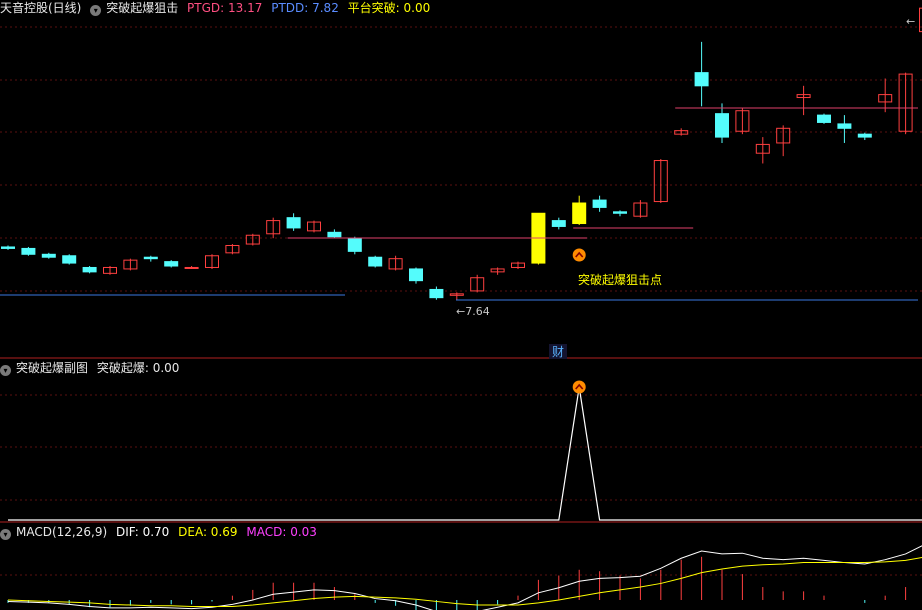 The height and width of the screenshot is (610, 922). What do you see at coordinates (579, 213) in the screenshot?
I see `signal-candle` at bounding box center [579, 213].